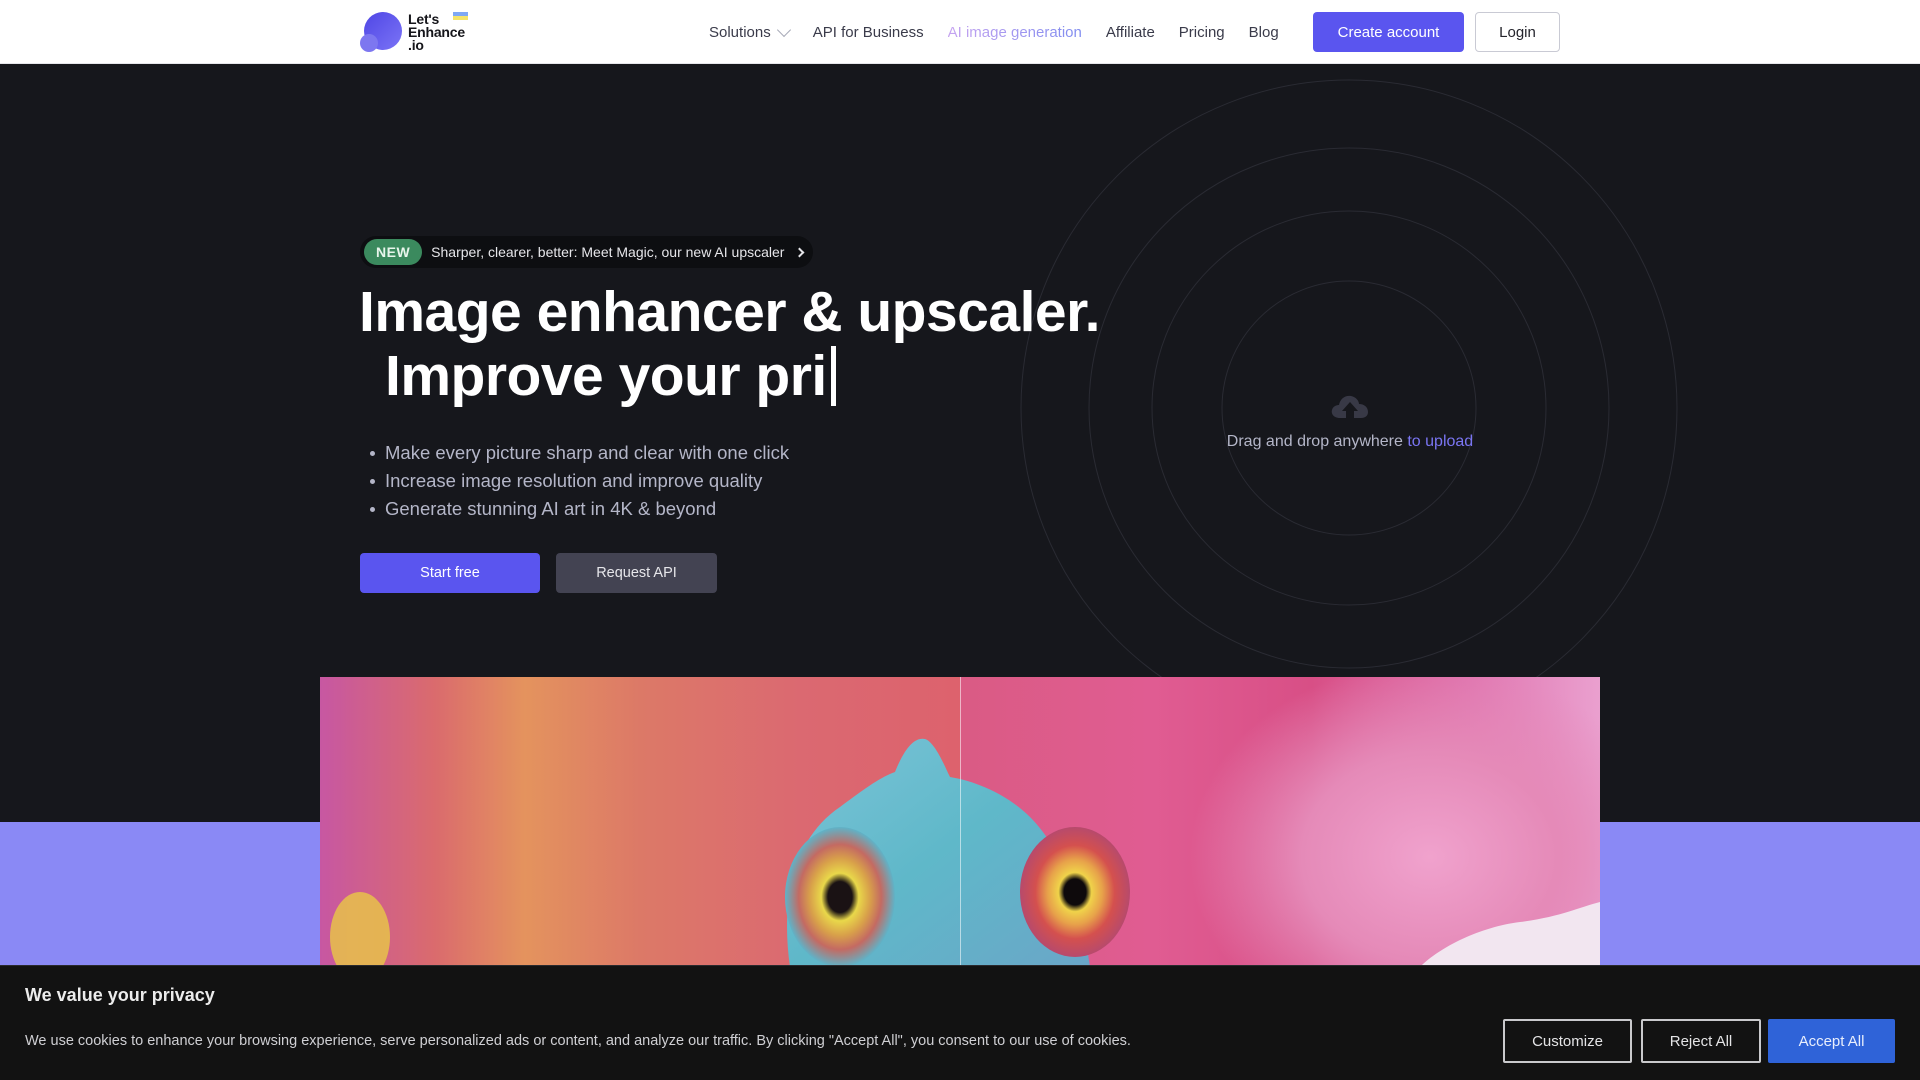 The image size is (1920, 1080). I want to click on accept-all-button: Accept All, so click(1831, 1041).